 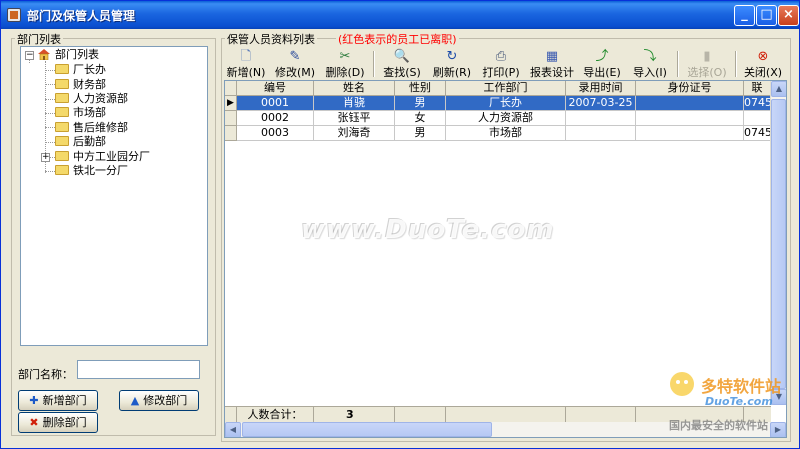 What do you see at coordinates (601, 88) in the screenshot?
I see `column-header-hire-date: 录用时间` at bounding box center [601, 88].